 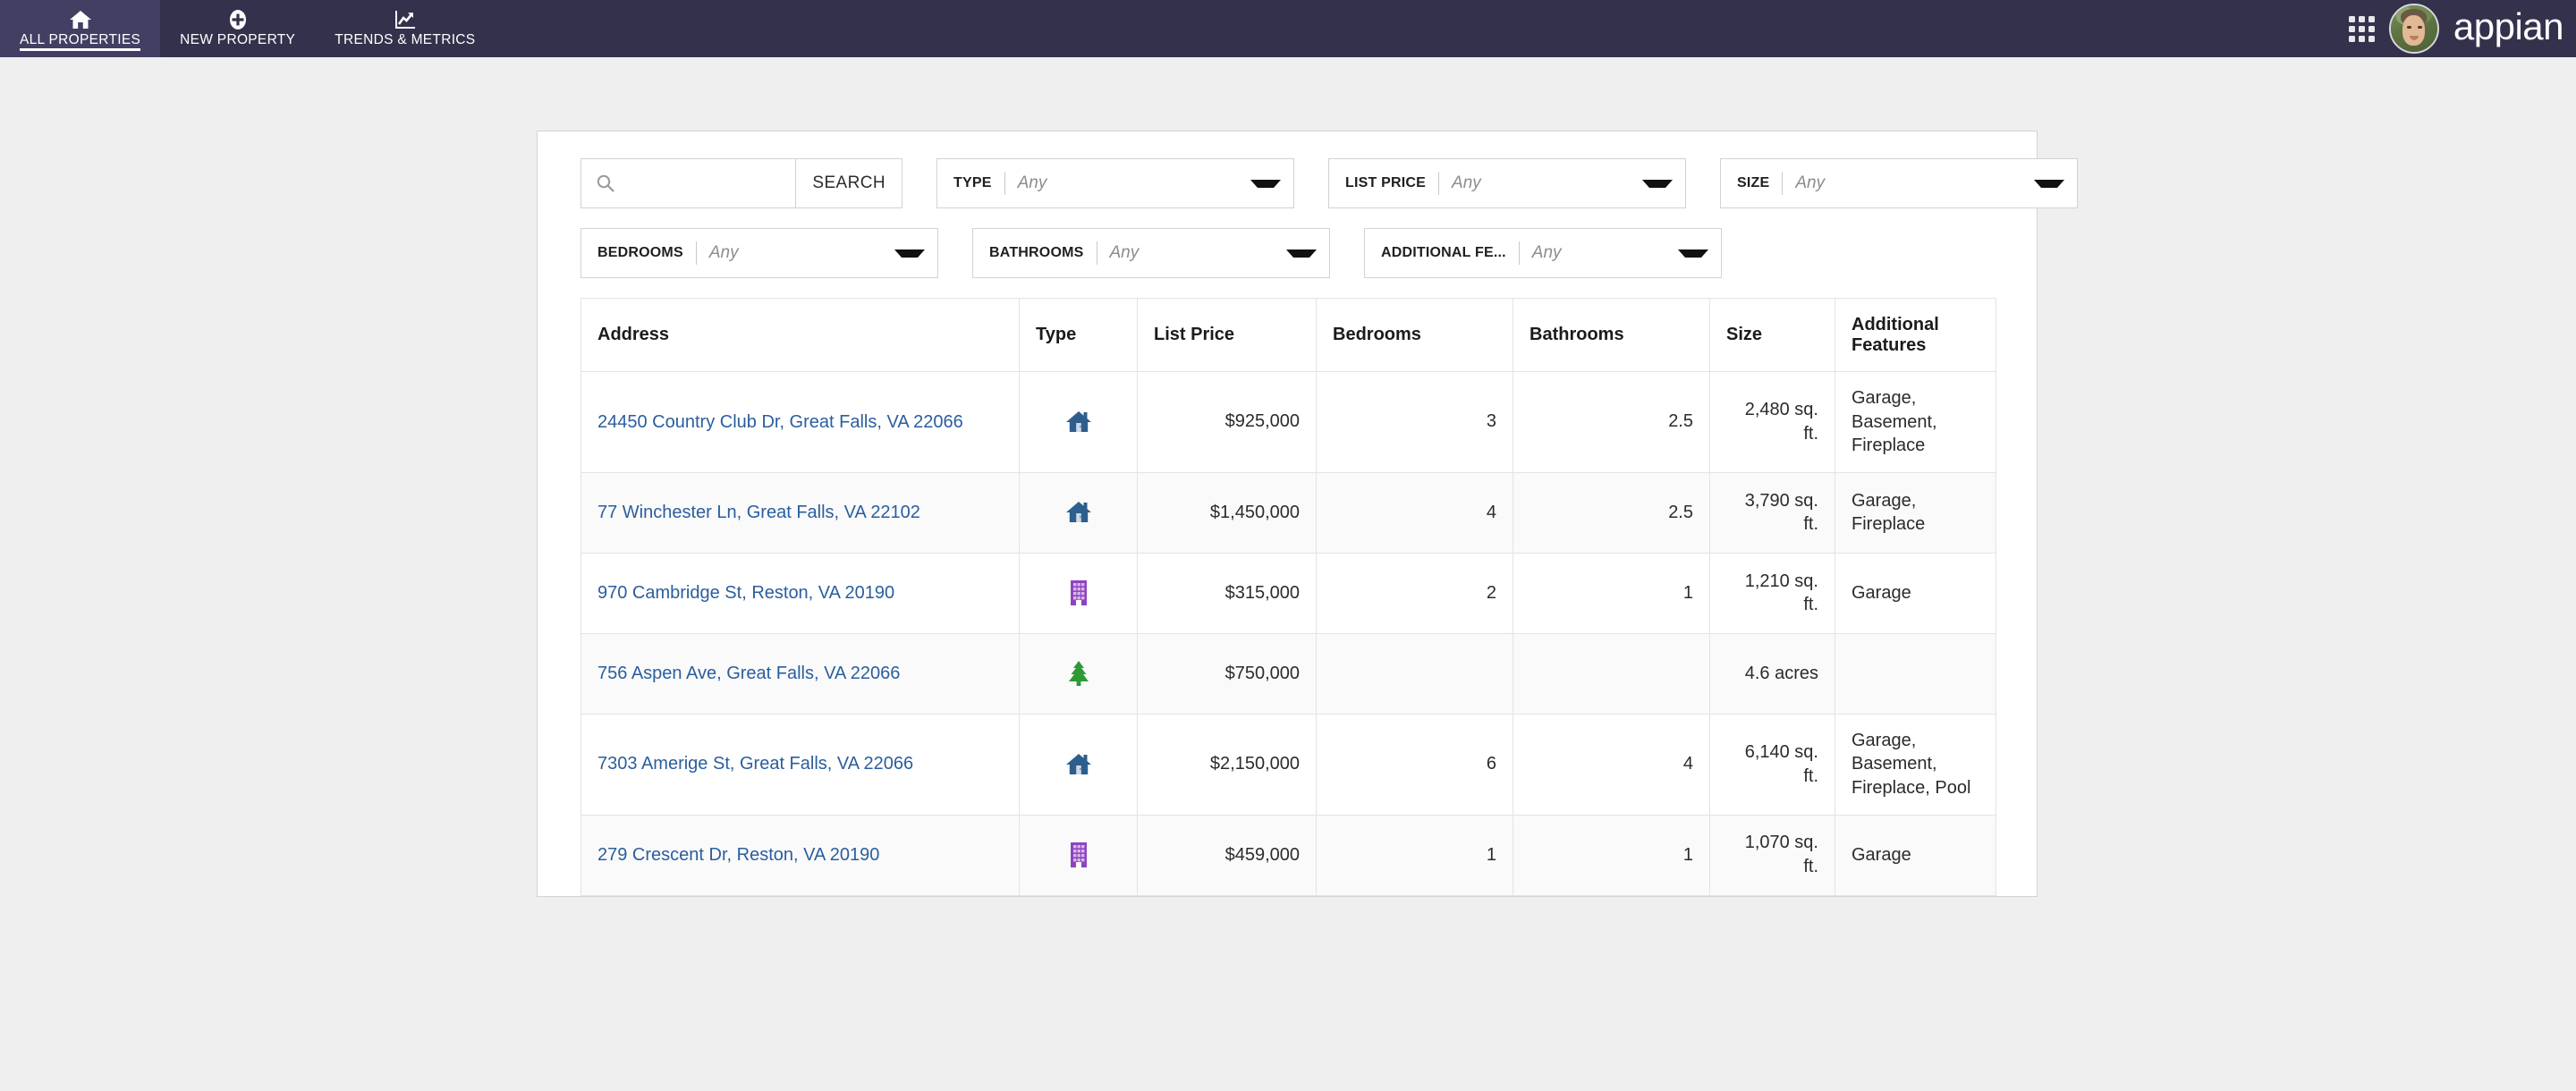 I want to click on nav-tab-label: ALL PROPERTIES, so click(x=80, y=39).